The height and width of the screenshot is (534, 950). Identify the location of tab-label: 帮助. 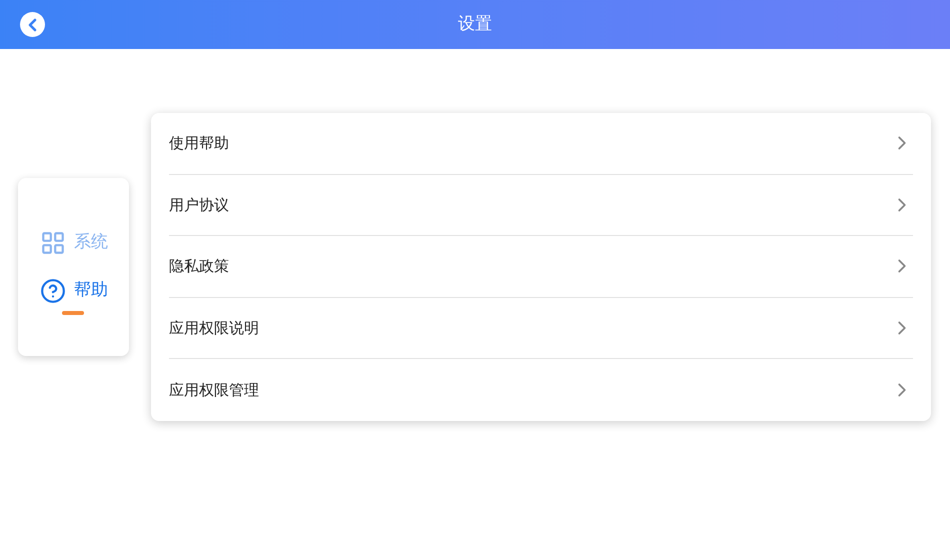
(91, 290).